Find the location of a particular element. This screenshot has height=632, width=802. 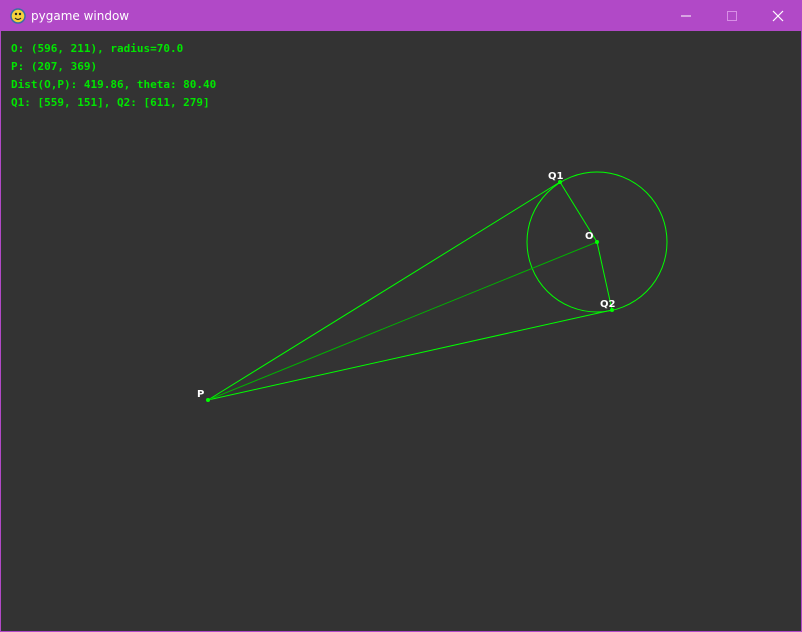

close-icon is located at coordinates (778, 16).